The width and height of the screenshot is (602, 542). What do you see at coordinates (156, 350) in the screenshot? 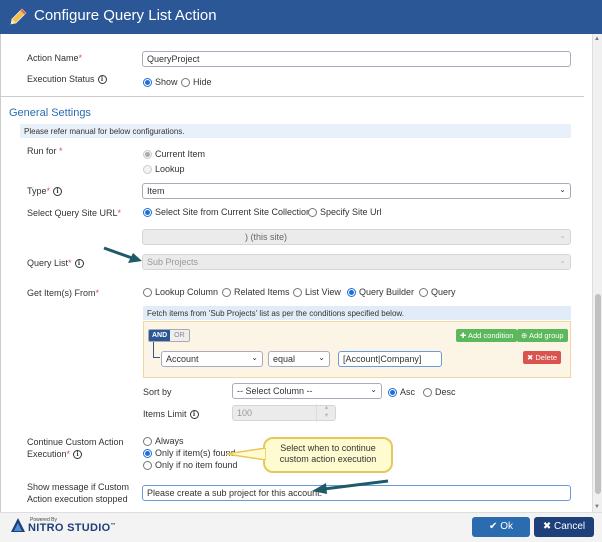
I see `tree-connector` at bounding box center [156, 350].